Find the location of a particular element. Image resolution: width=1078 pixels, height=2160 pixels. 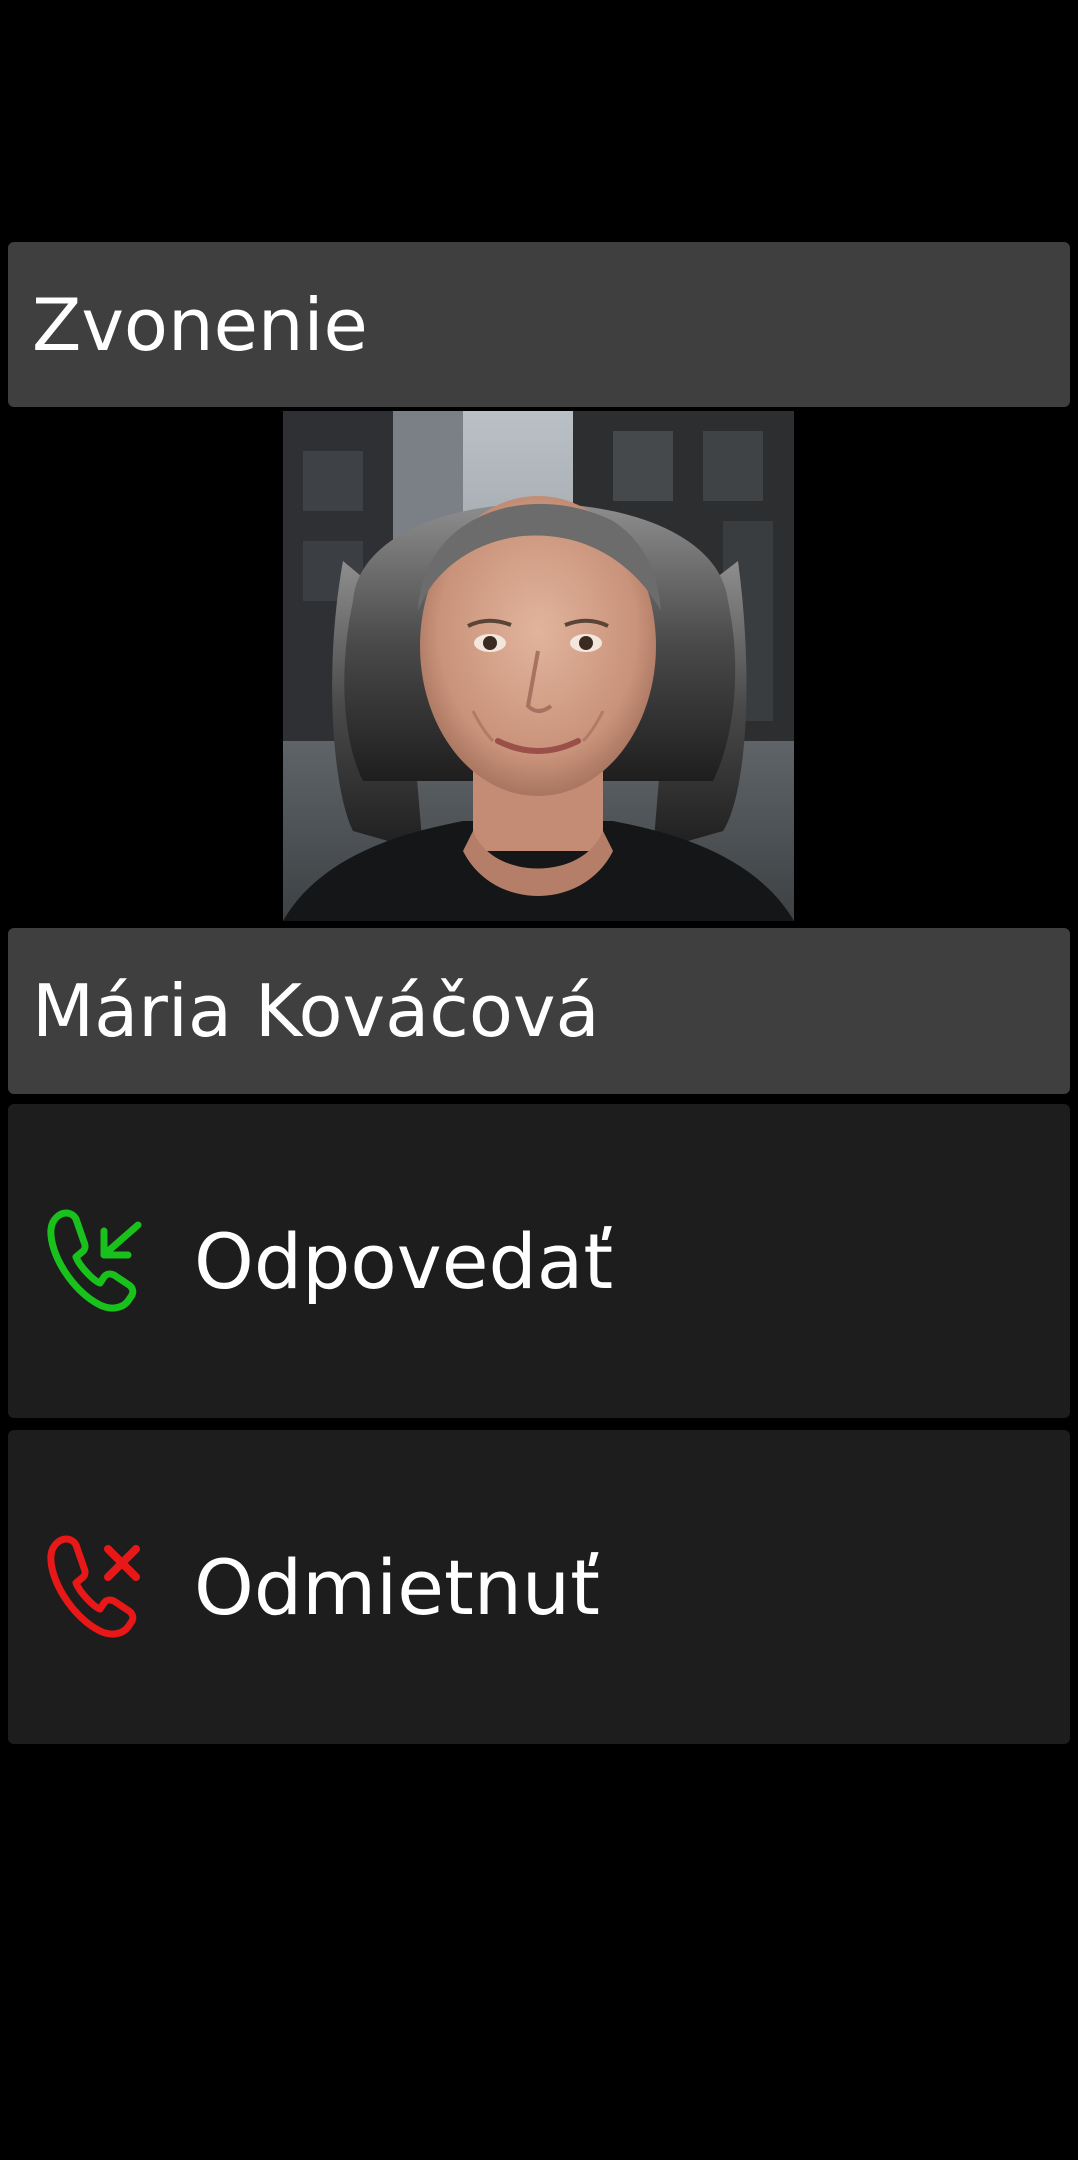

call-status-header: Zvonenie is located at coordinates (539, 324).